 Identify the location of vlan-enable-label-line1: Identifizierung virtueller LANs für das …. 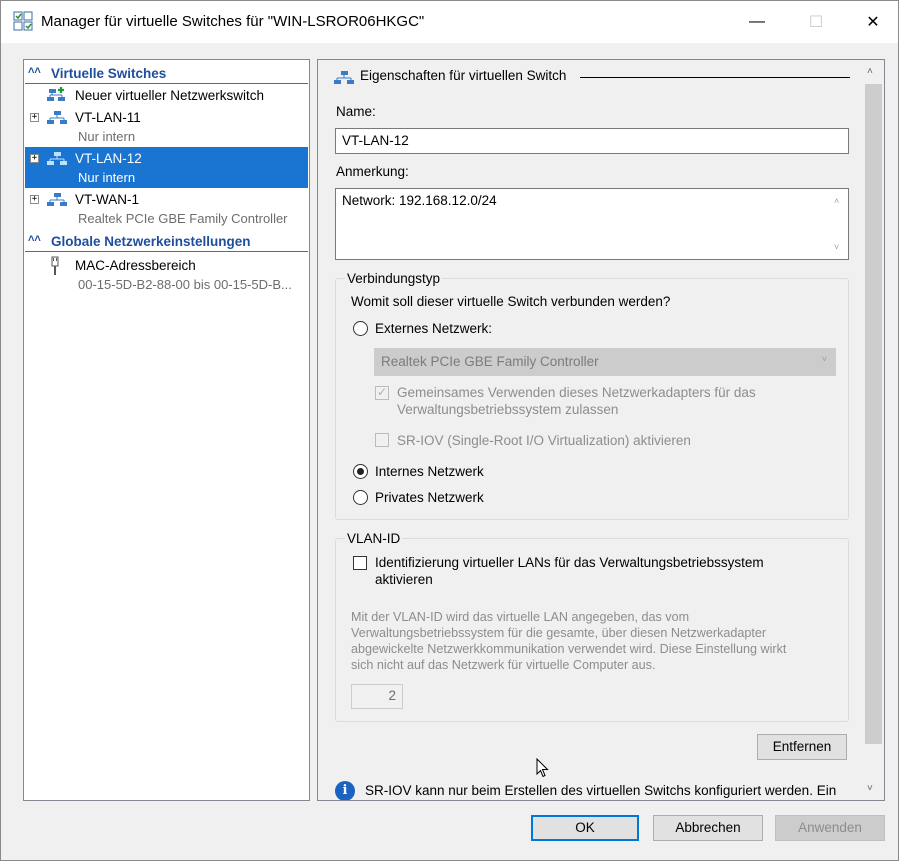
(569, 562).